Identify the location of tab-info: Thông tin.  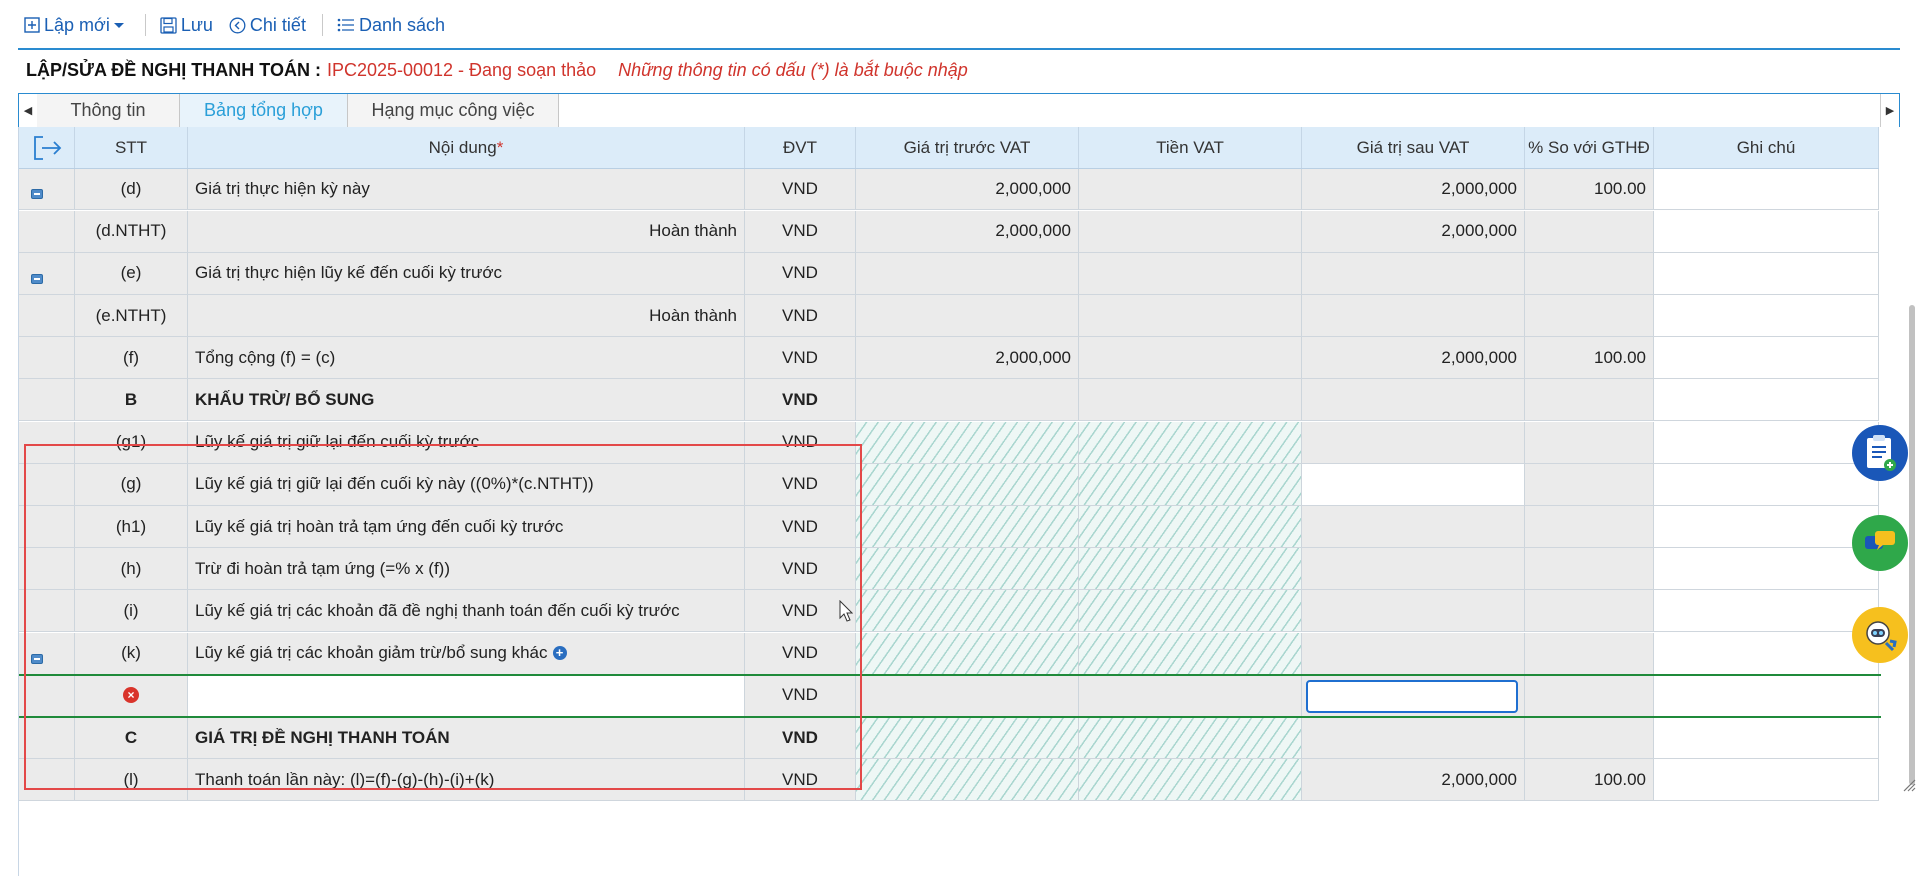
(108, 110).